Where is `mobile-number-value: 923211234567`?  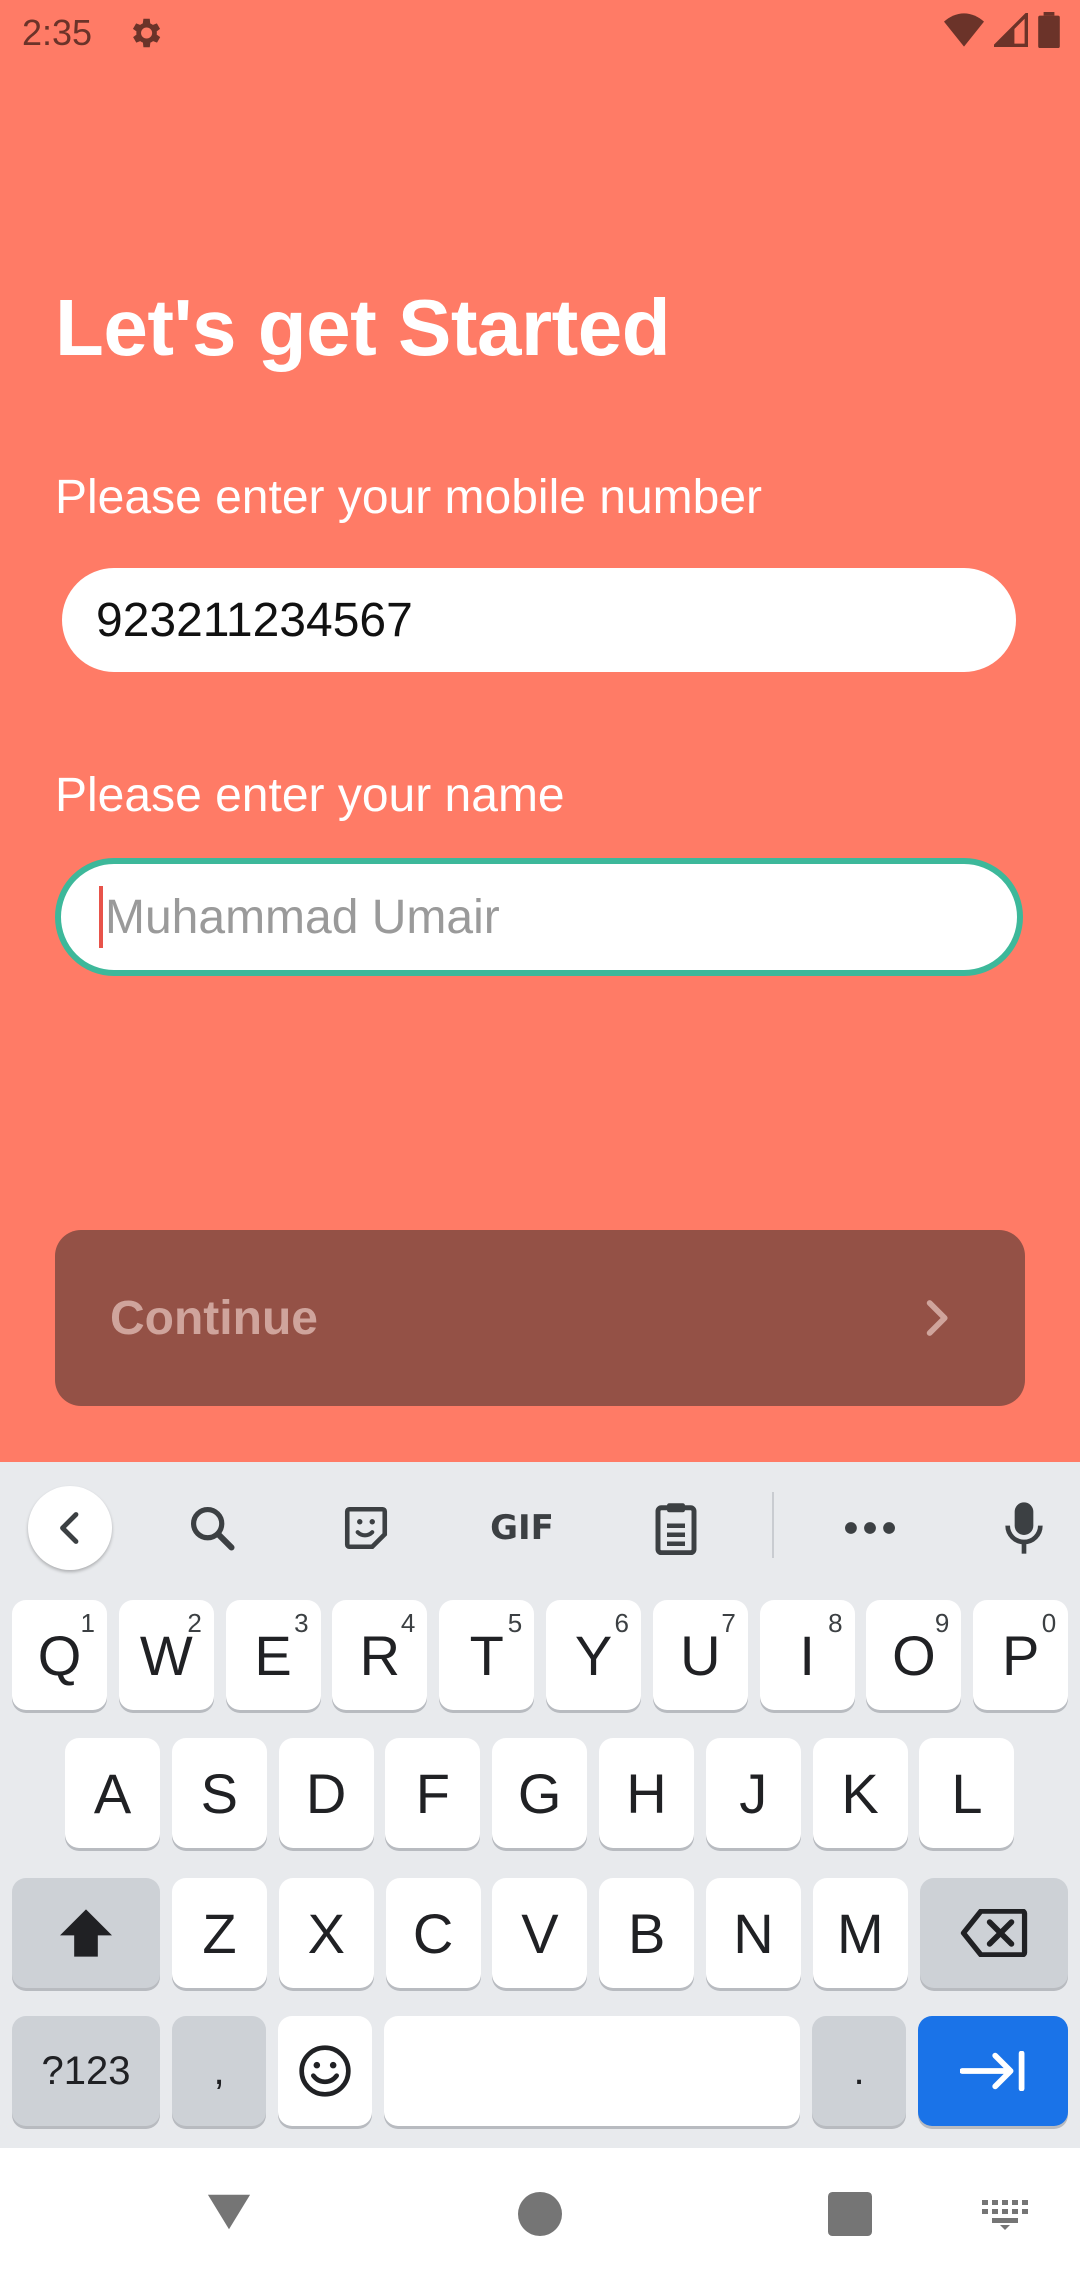 mobile-number-value: 923211234567 is located at coordinates (254, 620).